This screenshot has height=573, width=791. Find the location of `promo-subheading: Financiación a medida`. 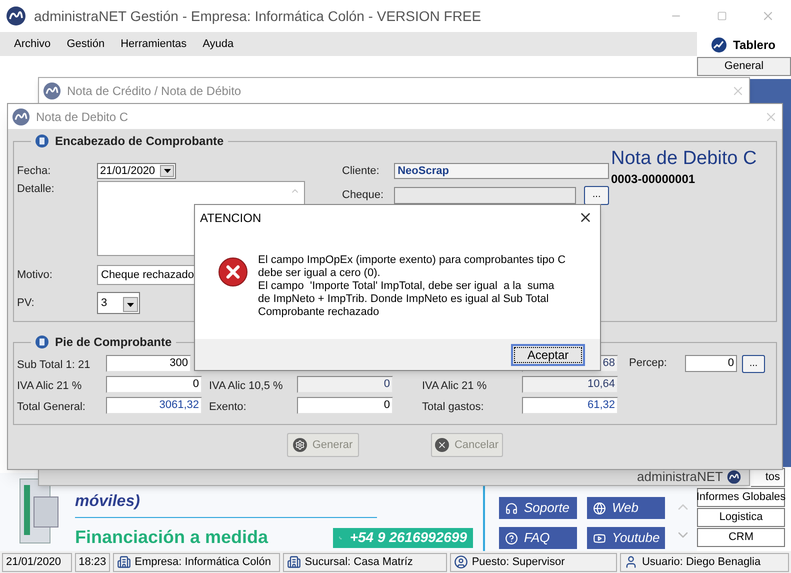

promo-subheading: Financiación a medida is located at coordinates (171, 537).